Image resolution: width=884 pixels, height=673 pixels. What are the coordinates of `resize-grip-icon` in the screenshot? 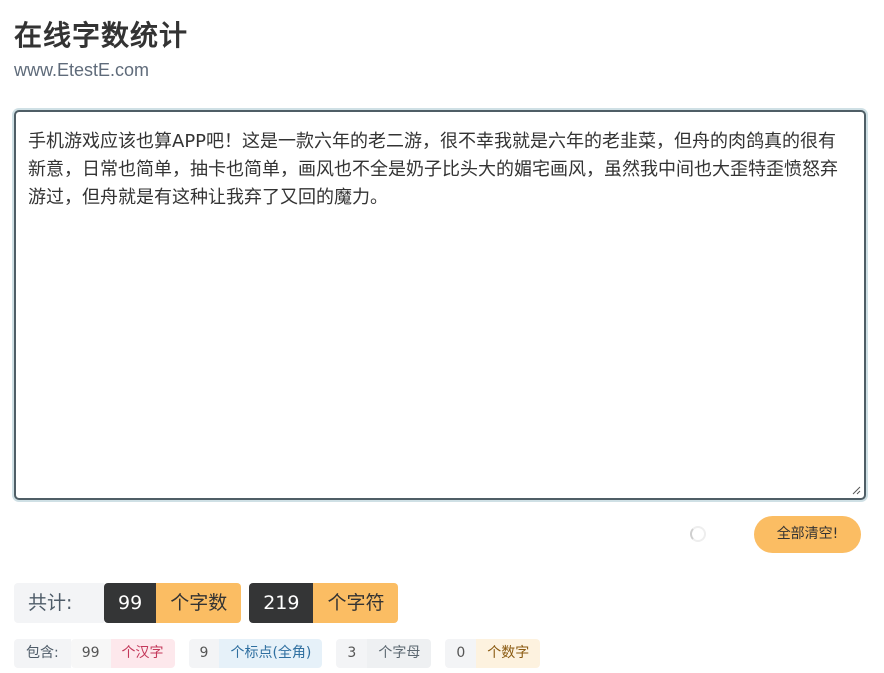 It's located at (856, 490).